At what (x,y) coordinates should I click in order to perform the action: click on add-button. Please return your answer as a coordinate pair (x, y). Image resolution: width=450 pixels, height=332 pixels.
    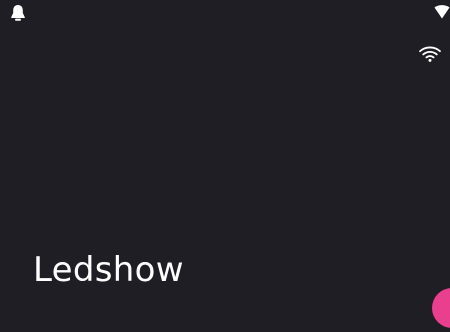
    Looking at the image, I should click on (441, 308).